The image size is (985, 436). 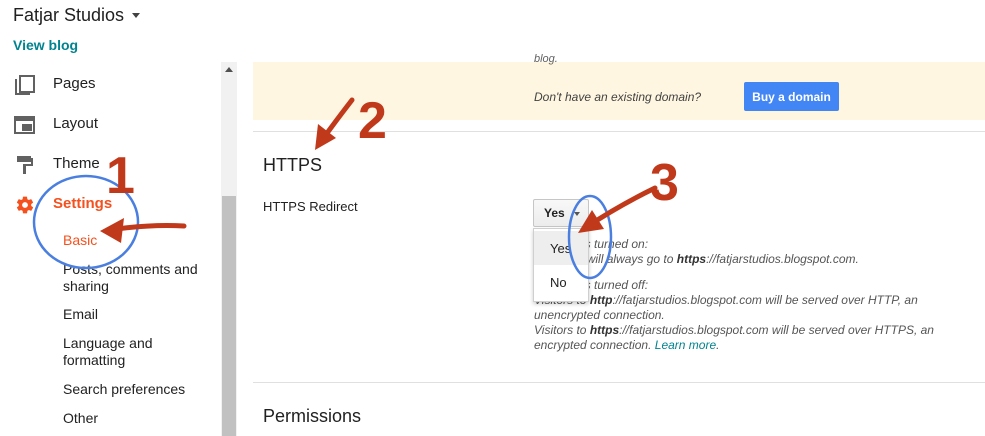 What do you see at coordinates (561, 282) in the screenshot?
I see `dropdown-option-no: No` at bounding box center [561, 282].